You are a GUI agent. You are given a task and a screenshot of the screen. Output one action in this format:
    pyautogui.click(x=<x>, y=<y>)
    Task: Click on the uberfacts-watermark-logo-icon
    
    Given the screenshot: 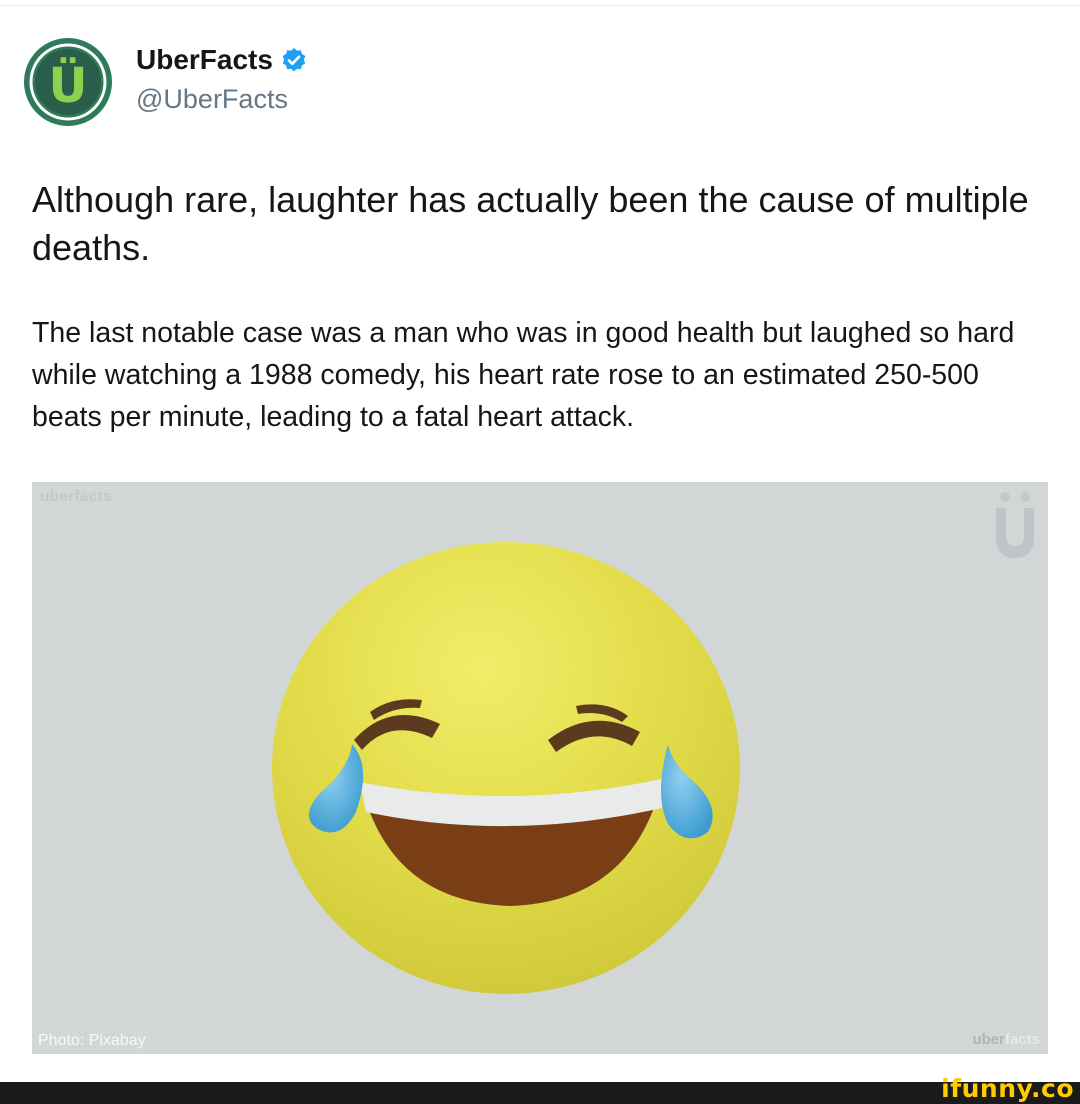 What is the action you would take?
    pyautogui.click(x=1015, y=525)
    